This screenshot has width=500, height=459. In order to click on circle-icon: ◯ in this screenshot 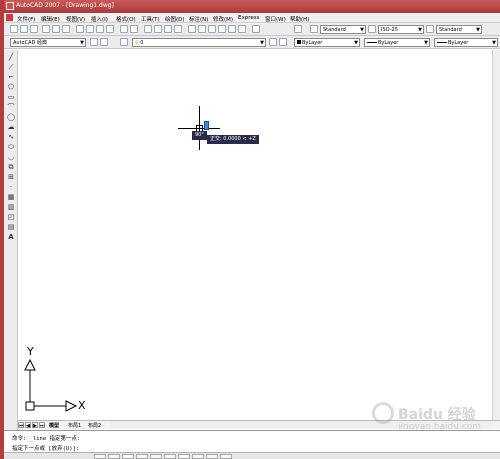, I will do `click(11, 117)`.